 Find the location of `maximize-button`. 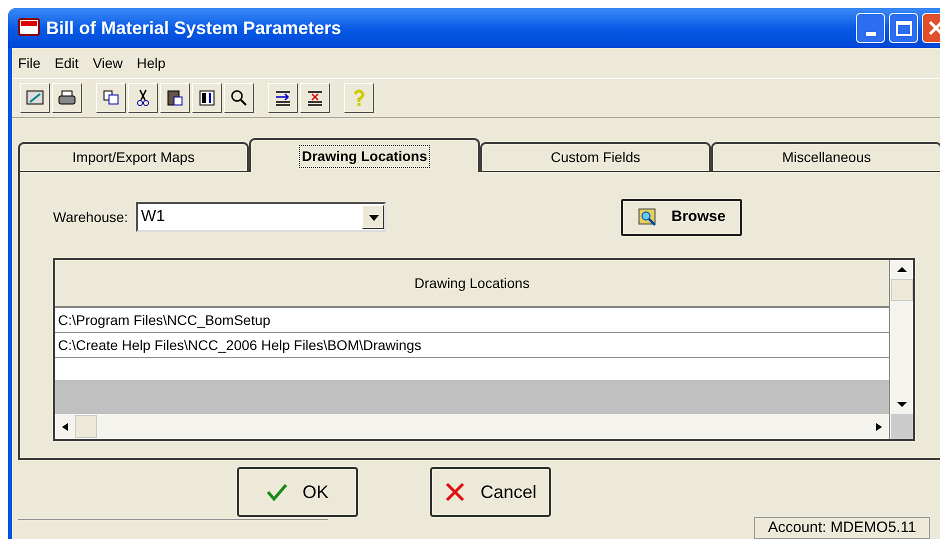

maximize-button is located at coordinates (903, 28).